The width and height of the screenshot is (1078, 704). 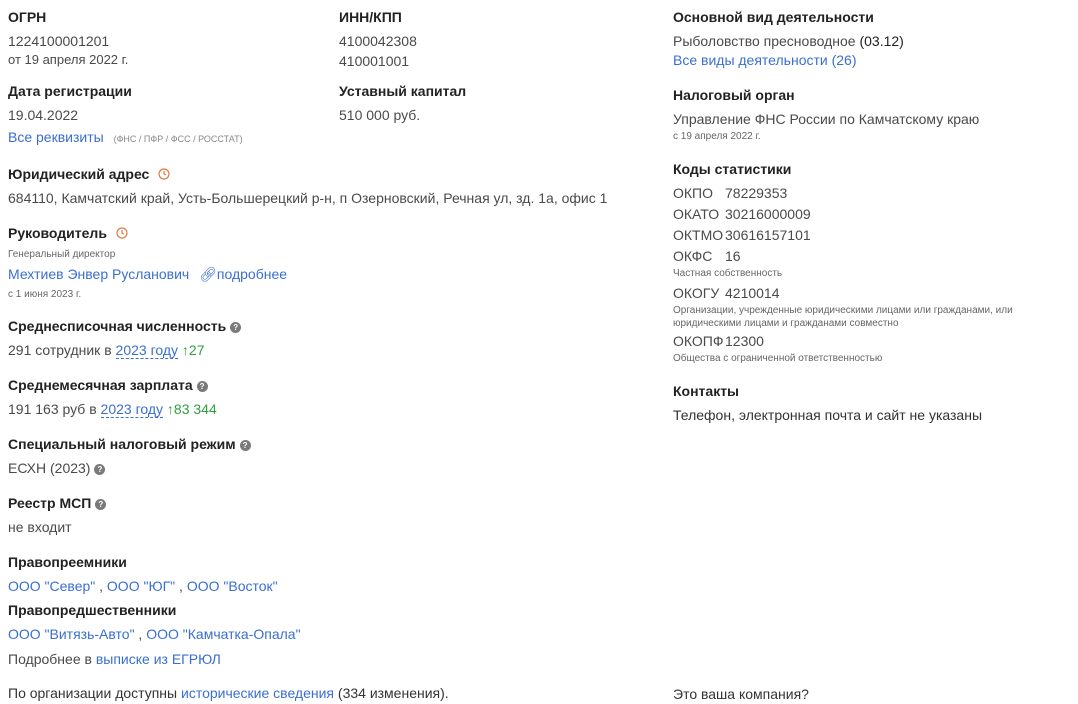 I want to click on reg-date-label: Дата регистрации, so click(x=70, y=91).